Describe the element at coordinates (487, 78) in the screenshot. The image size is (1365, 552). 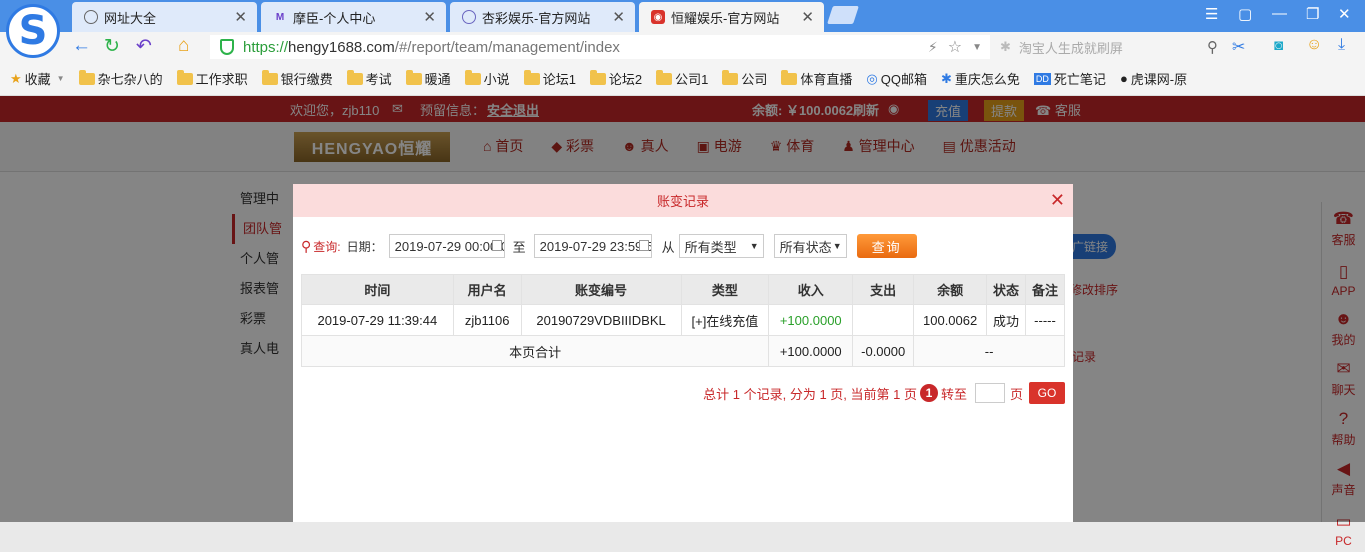
I see `bookmark-folder: 小说` at that location.